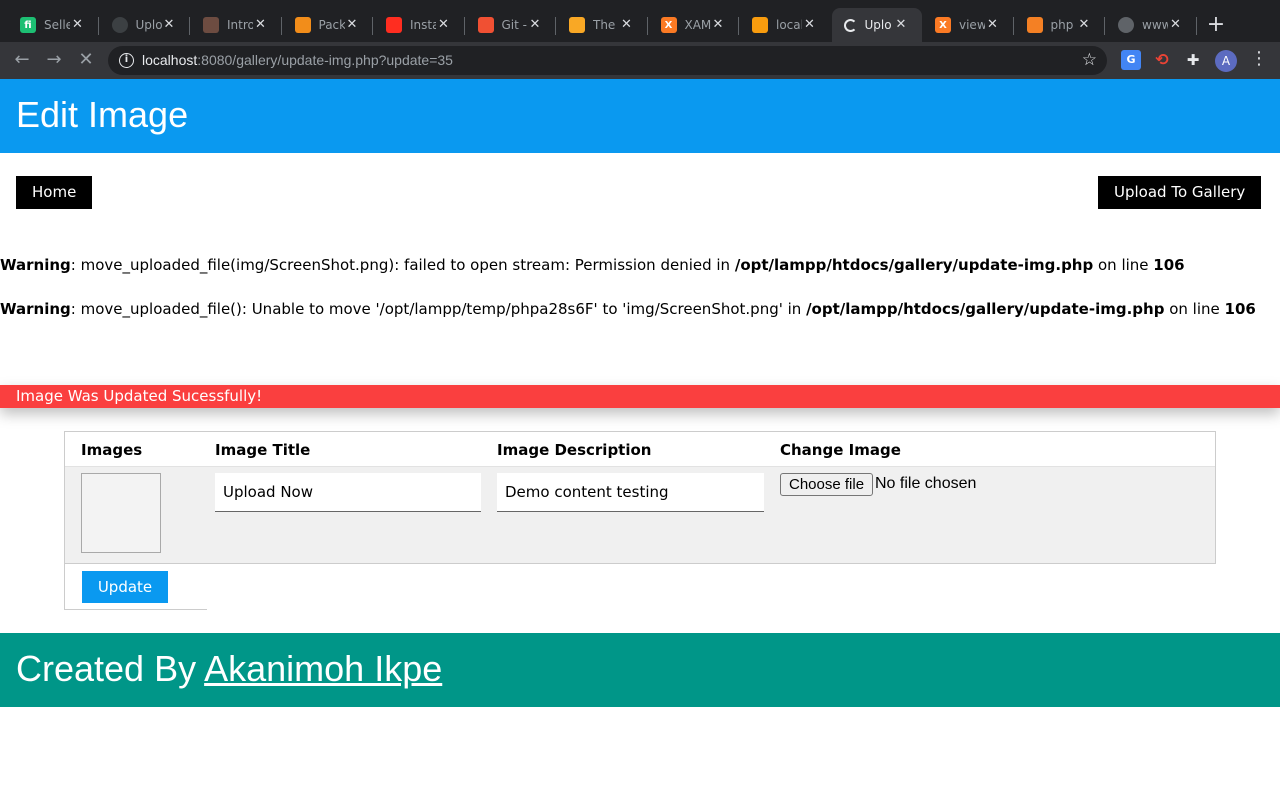 The width and height of the screenshot is (1280, 800). I want to click on site-footer: Created By Akanimoh Ikpe, so click(640, 670).